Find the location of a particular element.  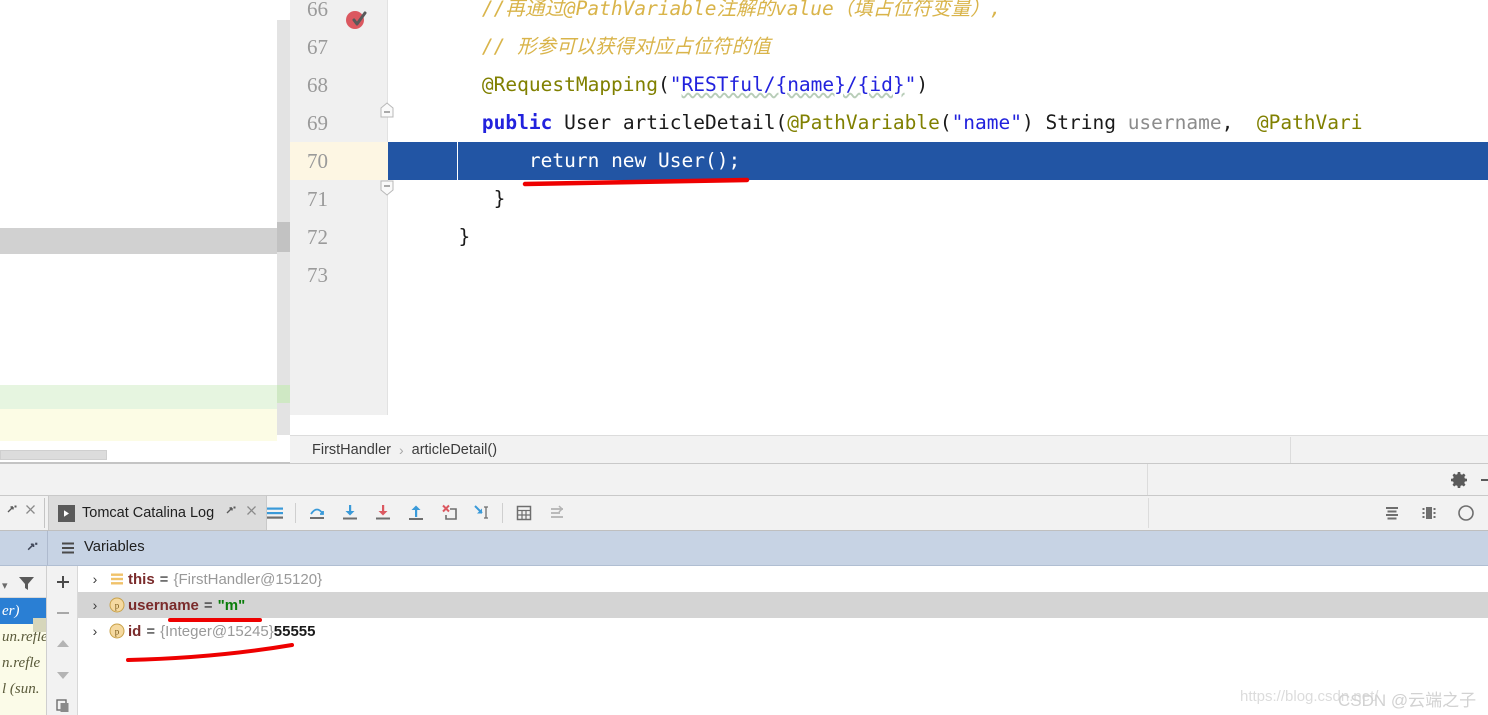

step-into-button is located at coordinates (349, 513).